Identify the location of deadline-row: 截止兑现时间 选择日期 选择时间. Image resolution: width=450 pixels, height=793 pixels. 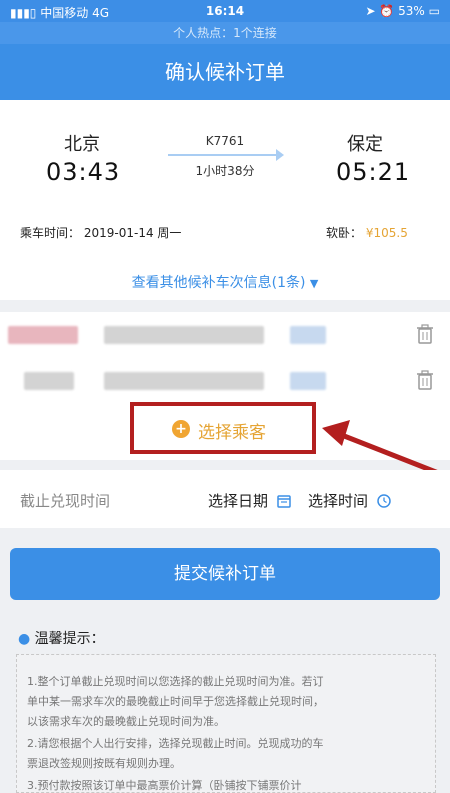
(225, 499).